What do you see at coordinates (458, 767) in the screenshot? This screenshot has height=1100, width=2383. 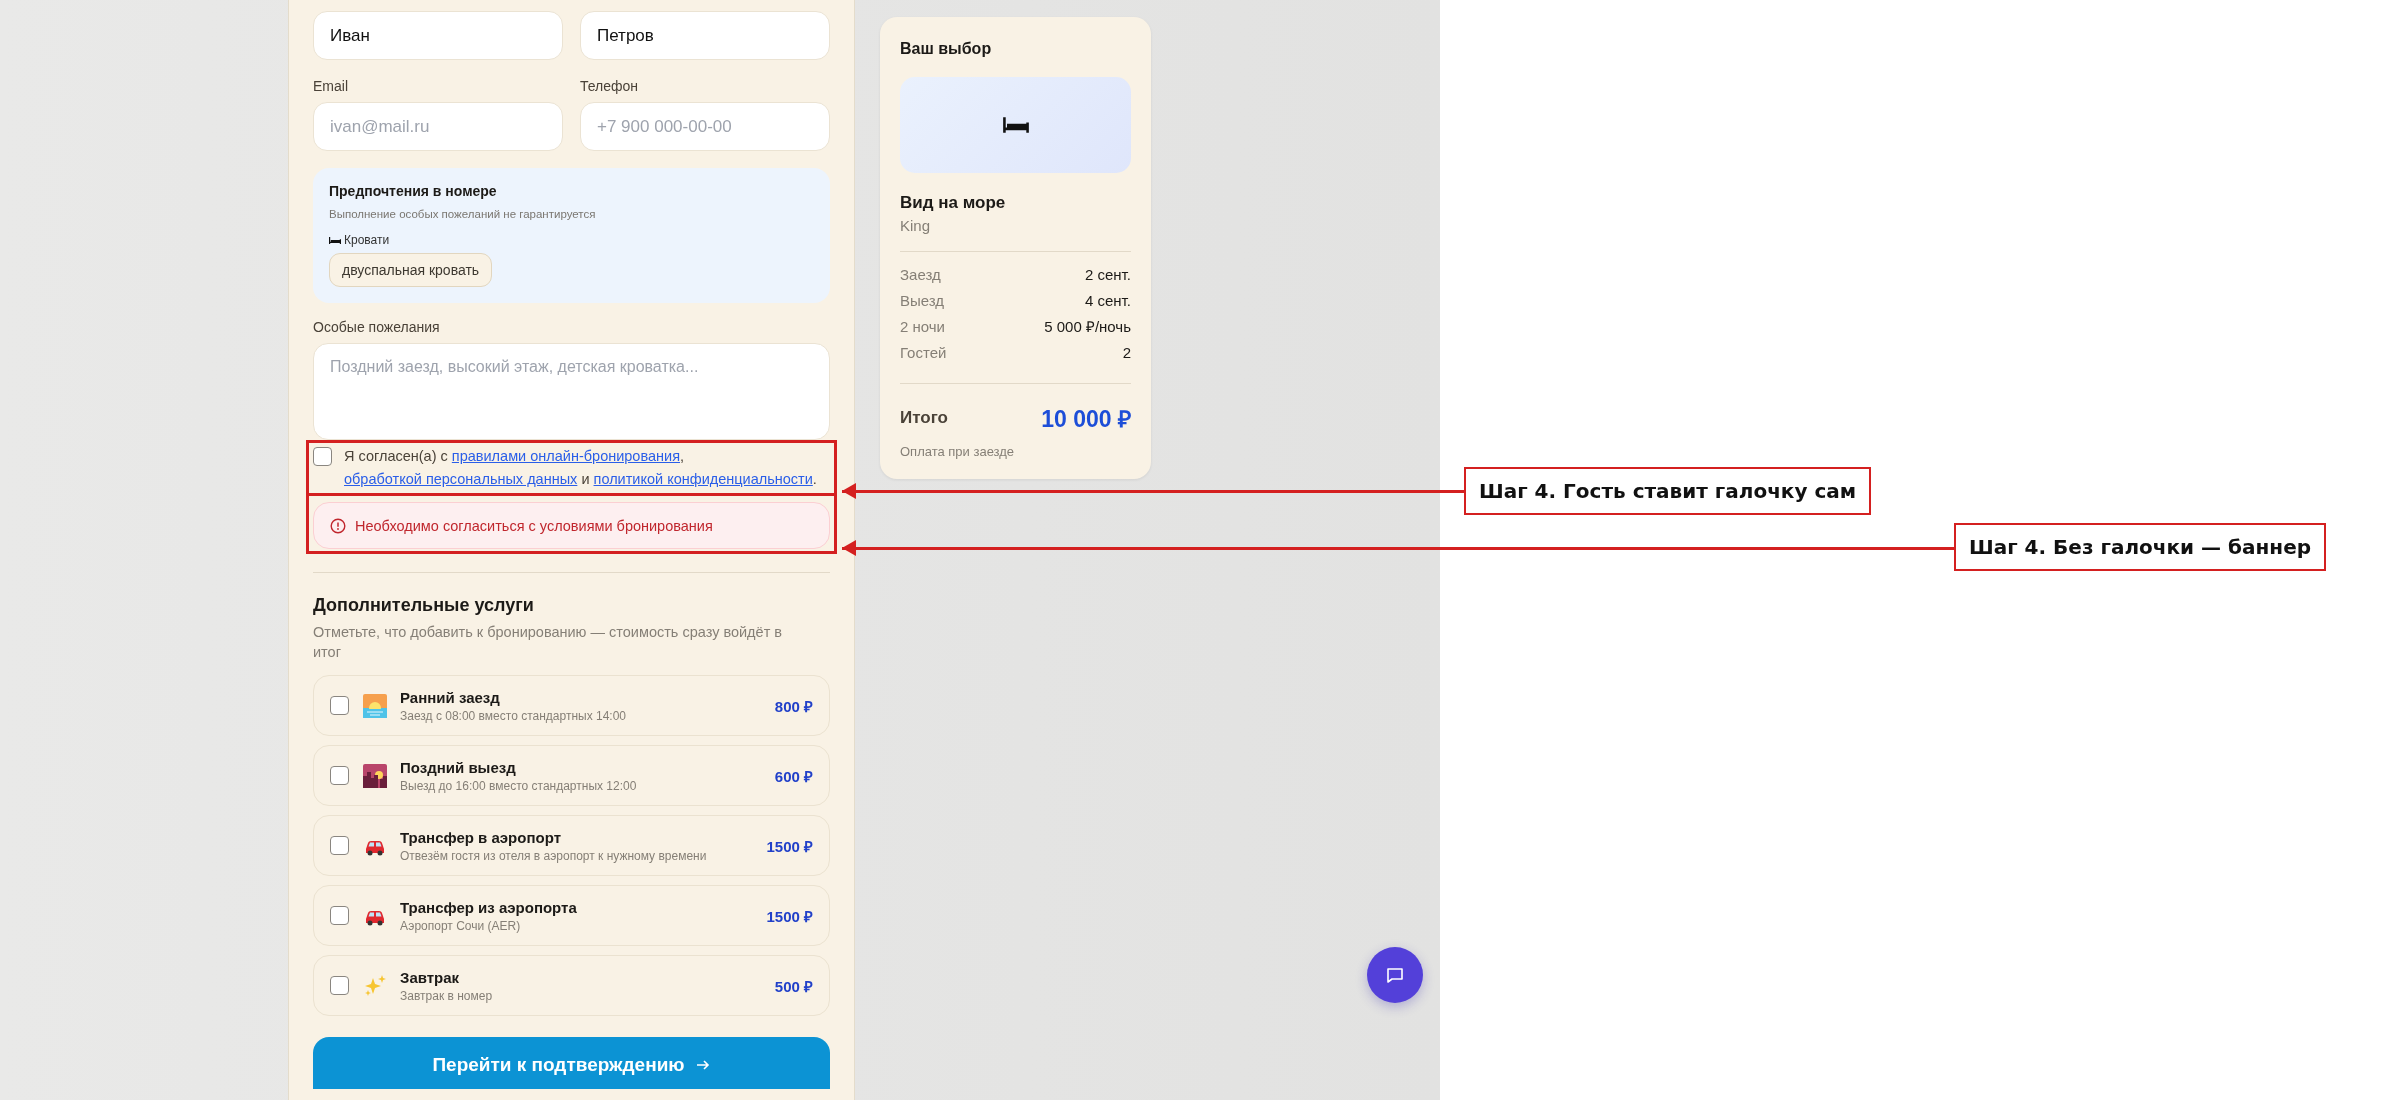 I see `service-title: Поздний выезд` at bounding box center [458, 767].